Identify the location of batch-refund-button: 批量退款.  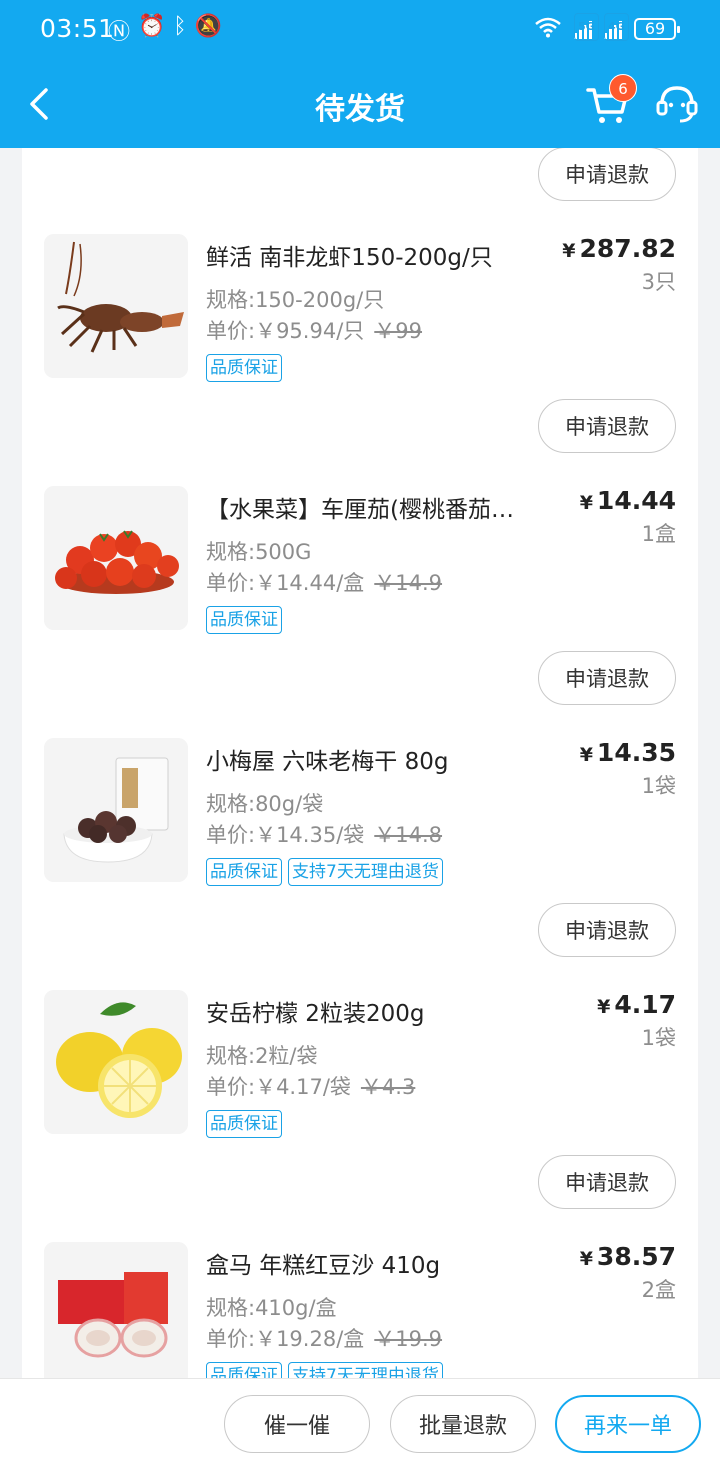
(463, 1424).